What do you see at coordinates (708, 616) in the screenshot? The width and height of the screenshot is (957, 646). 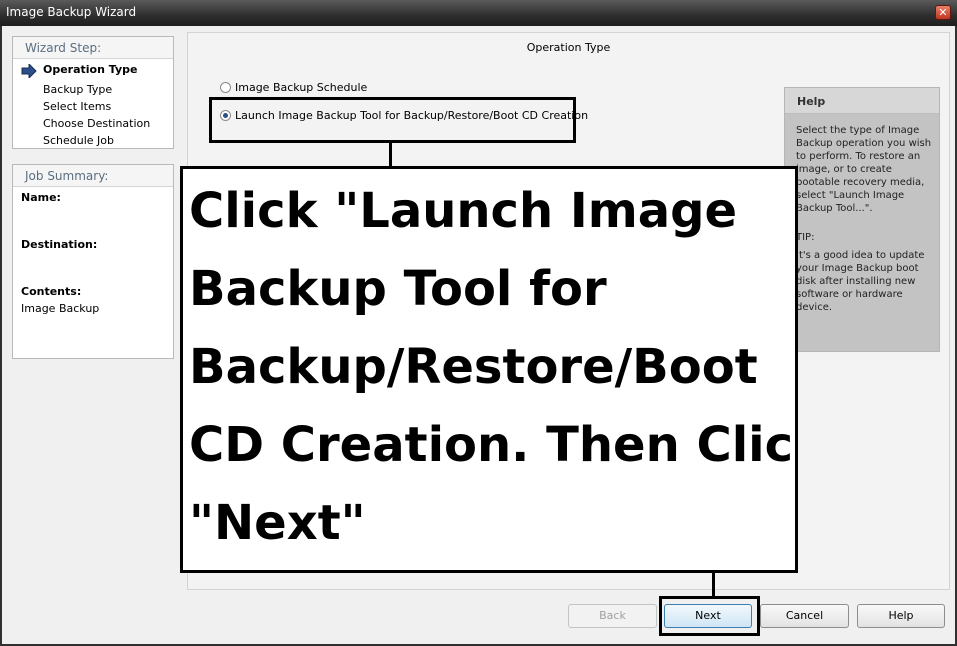 I see `next-button: Next` at bounding box center [708, 616].